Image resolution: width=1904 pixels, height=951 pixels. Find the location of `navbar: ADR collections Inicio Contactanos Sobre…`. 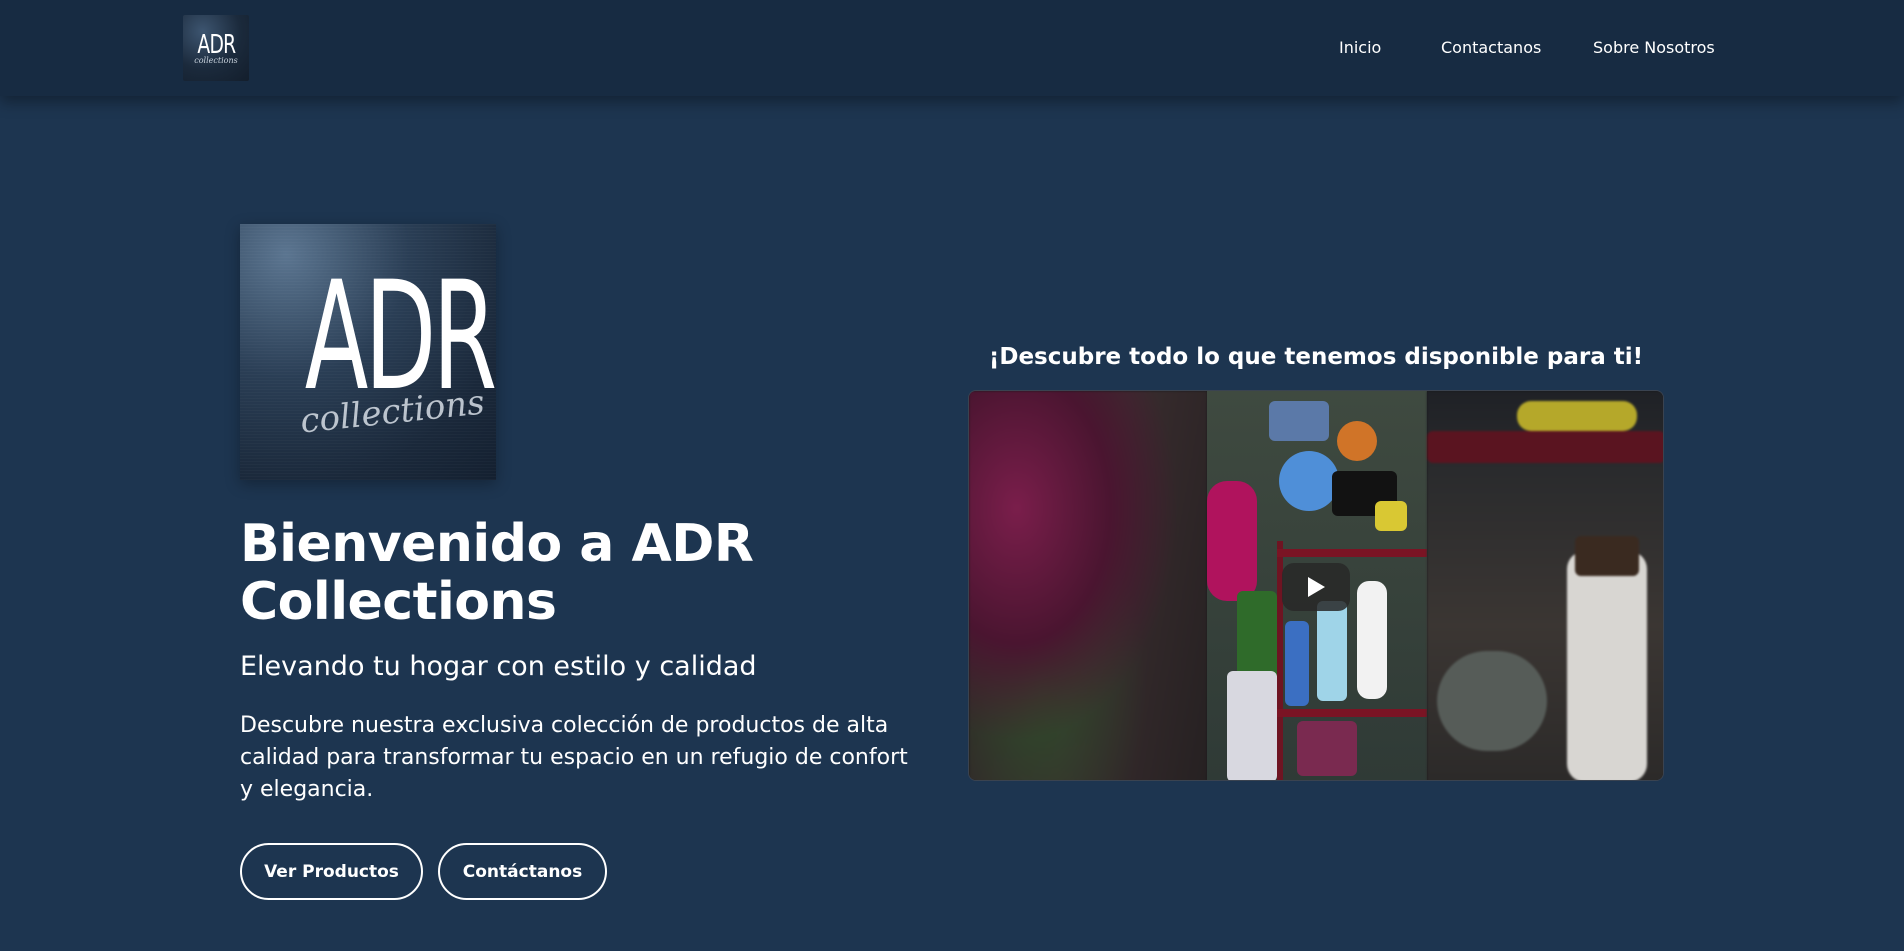

navbar: ADR collections Inicio Contactanos Sobre… is located at coordinates (952, 48).